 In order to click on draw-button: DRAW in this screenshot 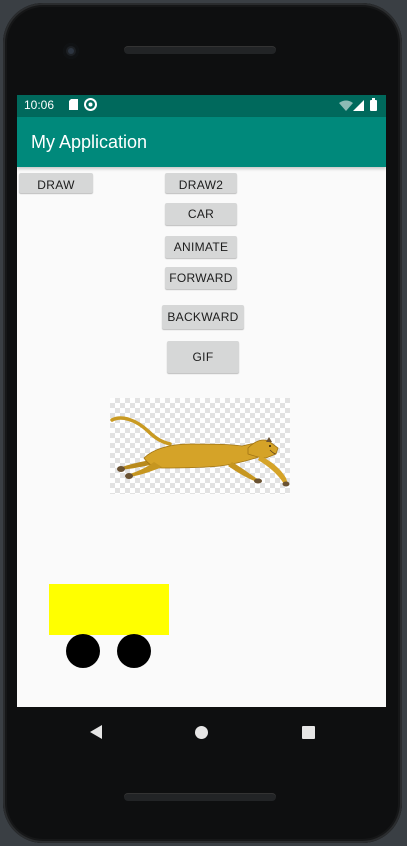, I will do `click(56, 183)`.